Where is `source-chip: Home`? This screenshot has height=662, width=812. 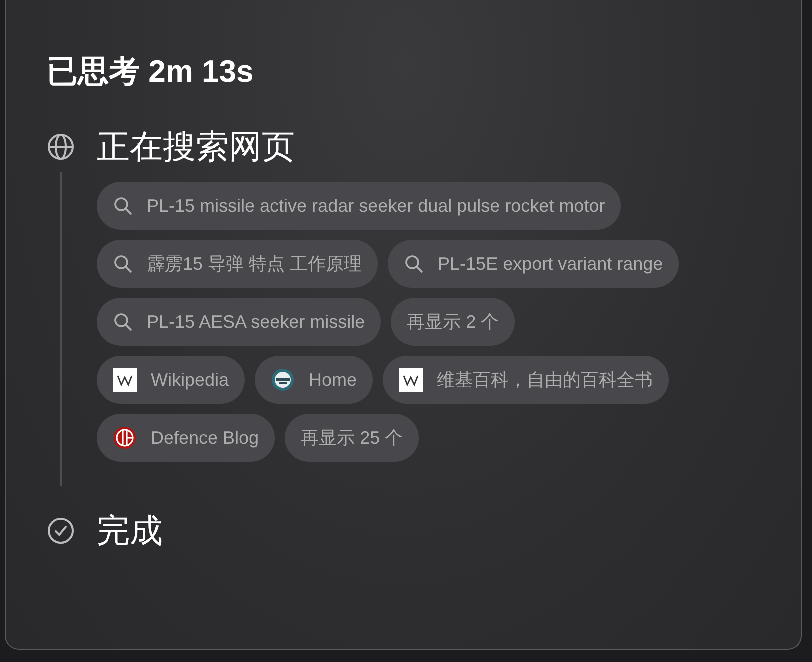 source-chip: Home is located at coordinates (314, 380).